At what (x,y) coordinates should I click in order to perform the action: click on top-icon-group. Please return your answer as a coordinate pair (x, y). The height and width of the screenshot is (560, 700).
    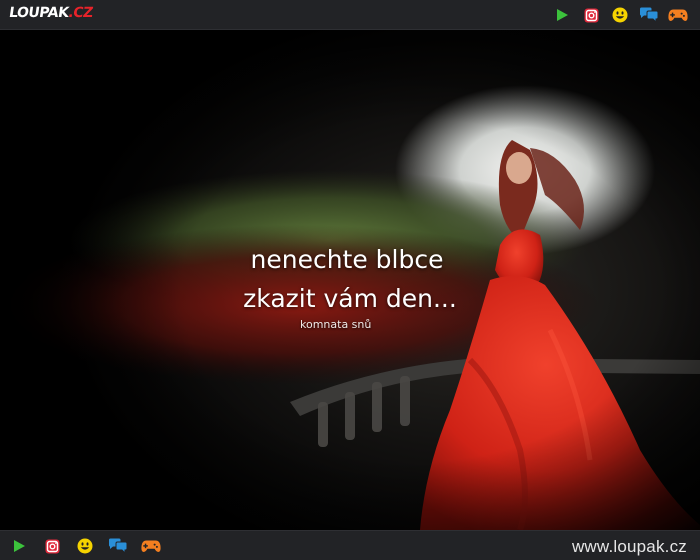
    Looking at the image, I should click on (615, 15).